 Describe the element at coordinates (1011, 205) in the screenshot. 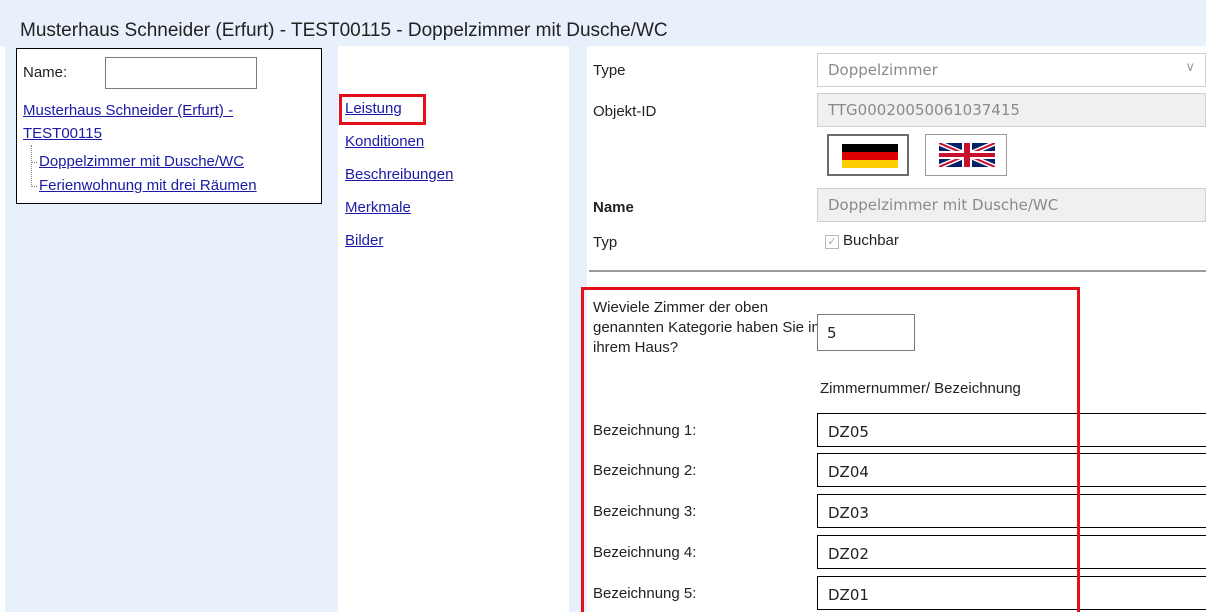

I see `name-field: Doppelzimmer mit Dusche/WC` at that location.